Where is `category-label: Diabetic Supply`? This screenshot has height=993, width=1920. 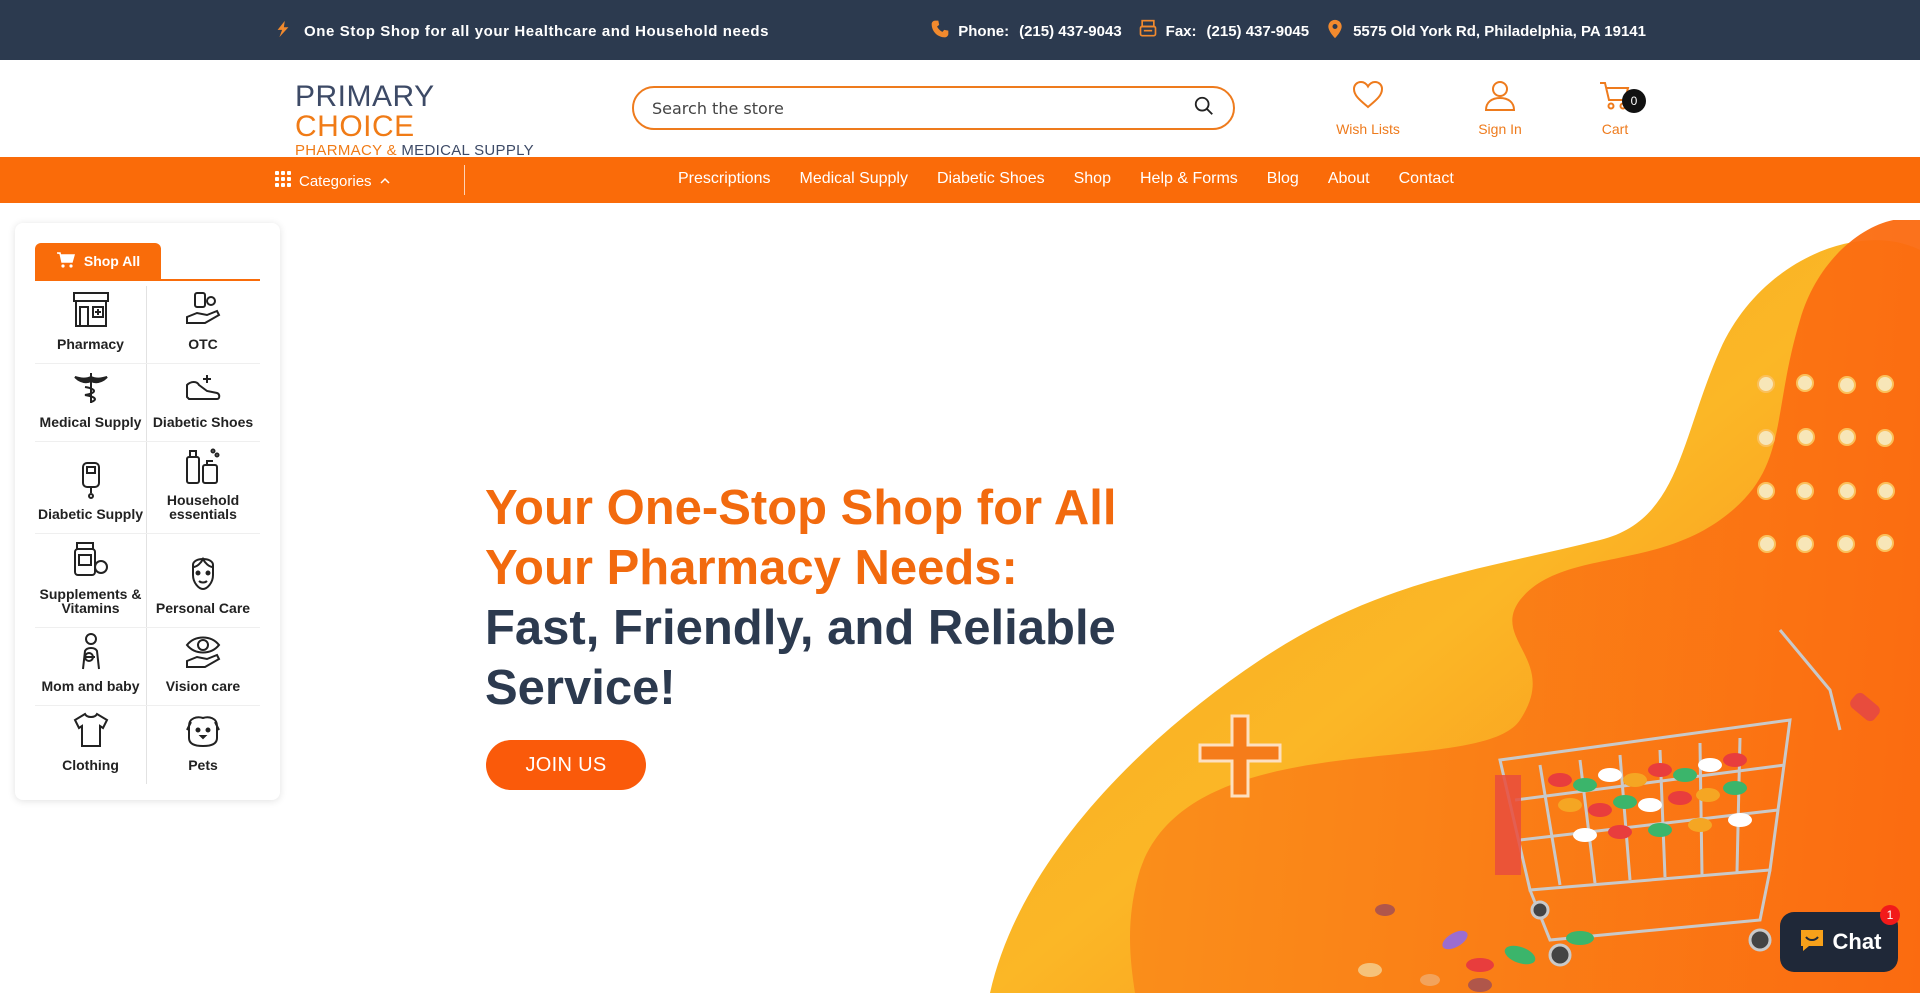
category-label: Diabetic Supply is located at coordinates (90, 514).